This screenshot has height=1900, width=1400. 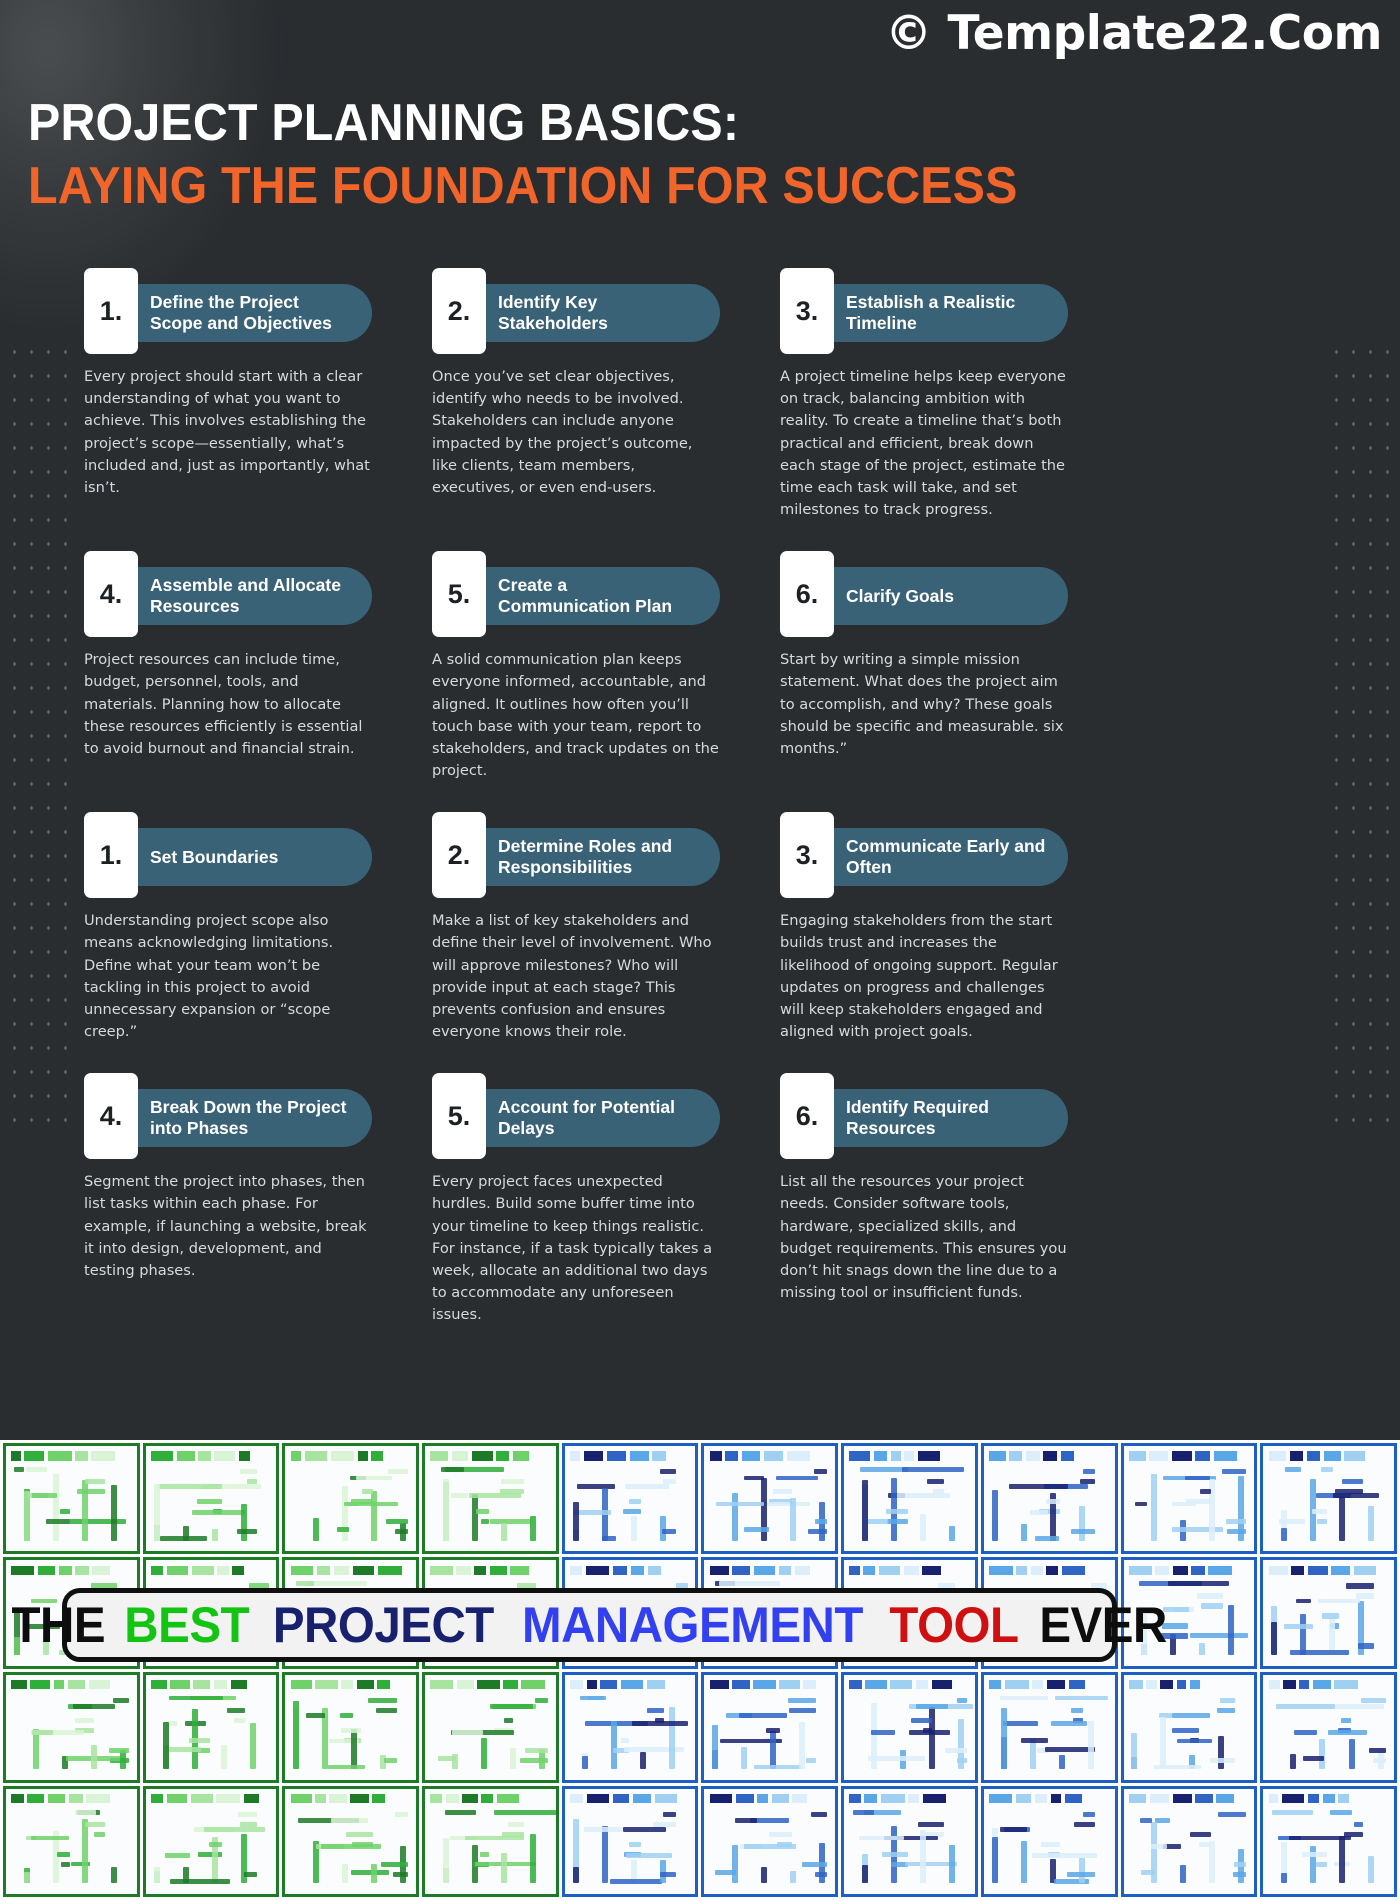 What do you see at coordinates (187, 1625) in the screenshot?
I see `banner-word-best: BEST` at bounding box center [187, 1625].